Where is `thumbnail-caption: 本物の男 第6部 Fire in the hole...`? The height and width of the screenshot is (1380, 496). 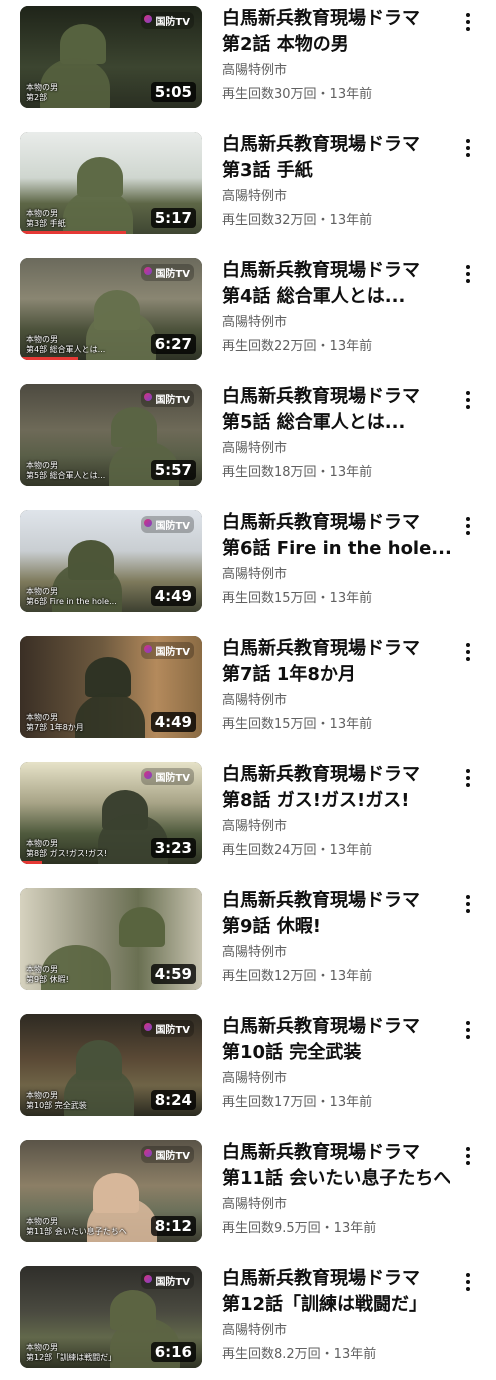
thumbnail-caption: 本物の男 第6部 Fire in the hole... is located at coordinates (71, 597).